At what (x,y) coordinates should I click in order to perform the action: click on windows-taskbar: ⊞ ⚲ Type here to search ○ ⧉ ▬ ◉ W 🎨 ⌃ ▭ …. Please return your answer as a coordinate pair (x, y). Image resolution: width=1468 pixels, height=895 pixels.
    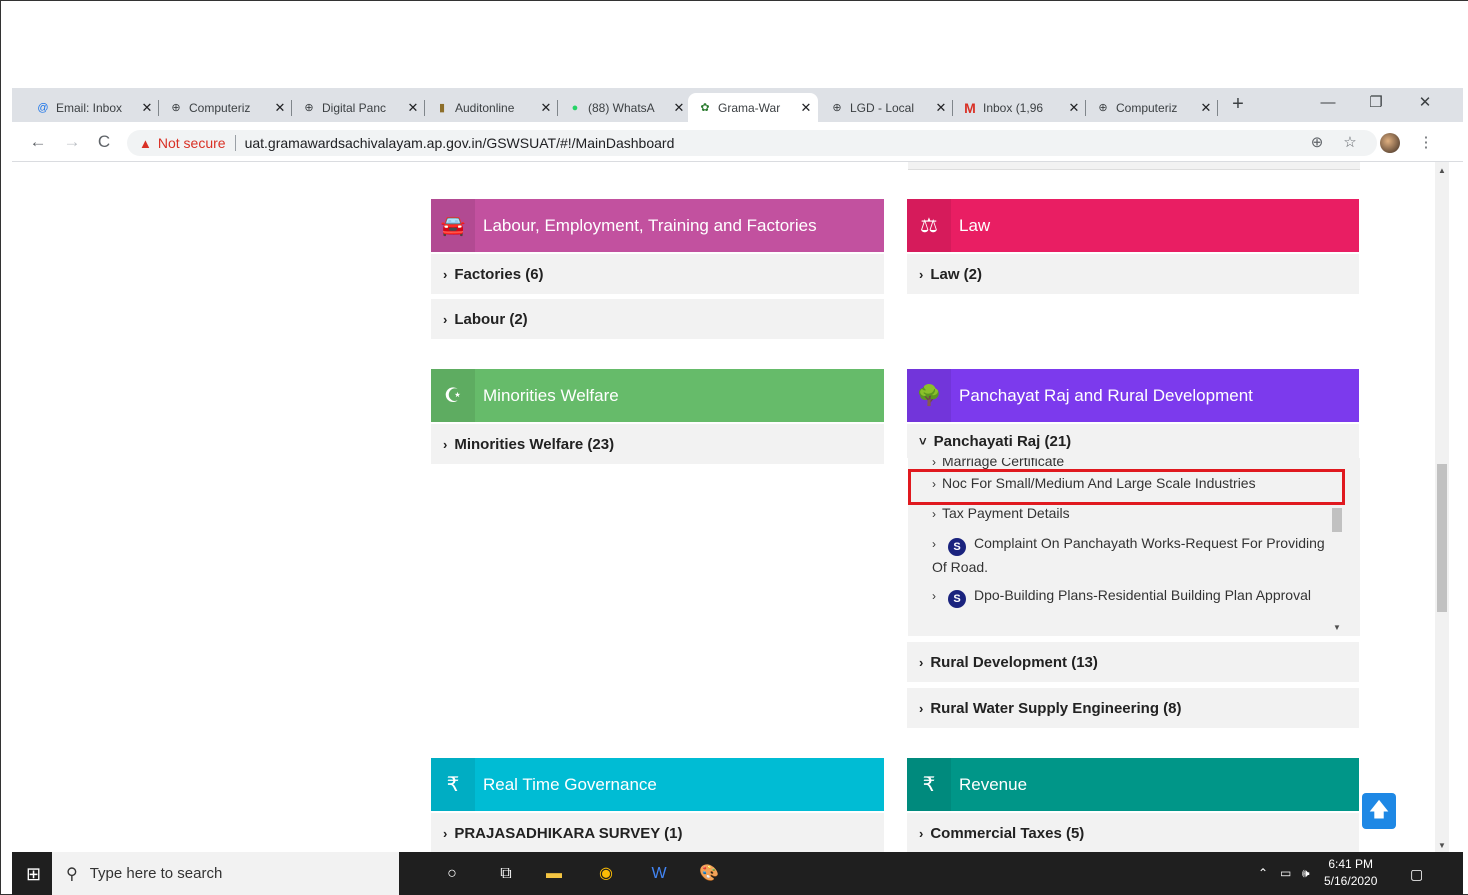
    Looking at the image, I should click on (737, 873).